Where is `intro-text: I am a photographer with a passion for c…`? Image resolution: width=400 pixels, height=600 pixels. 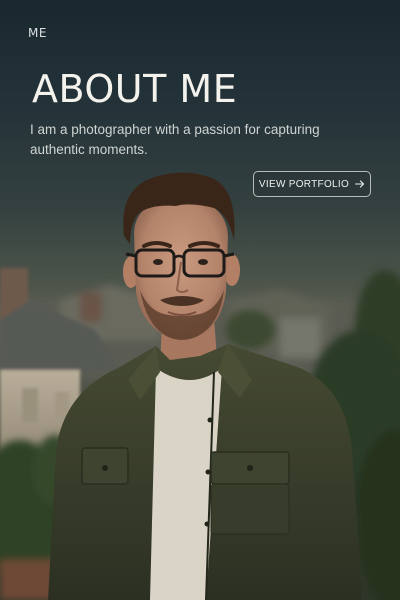 intro-text: I am a photographer with a passion for c… is located at coordinates (175, 139).